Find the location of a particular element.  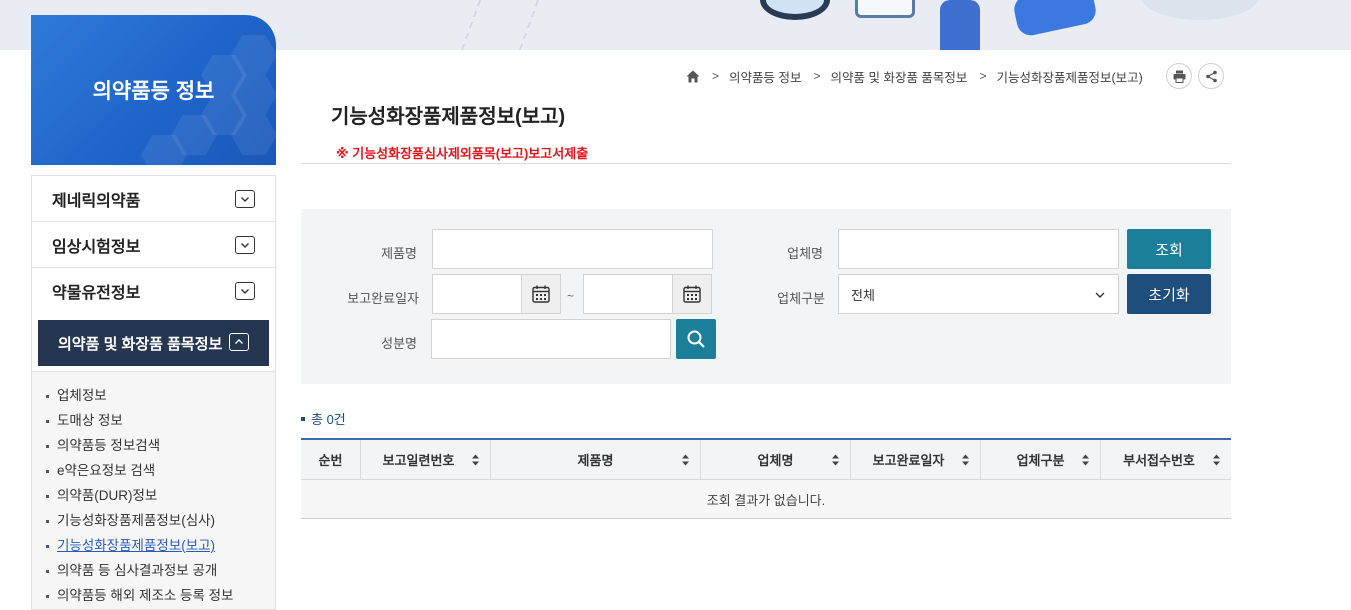

table-header: 순번 보고일련번호 제품명 업체명 보고완료일자 업체구분 부서접수번호 is located at coordinates (766, 460).